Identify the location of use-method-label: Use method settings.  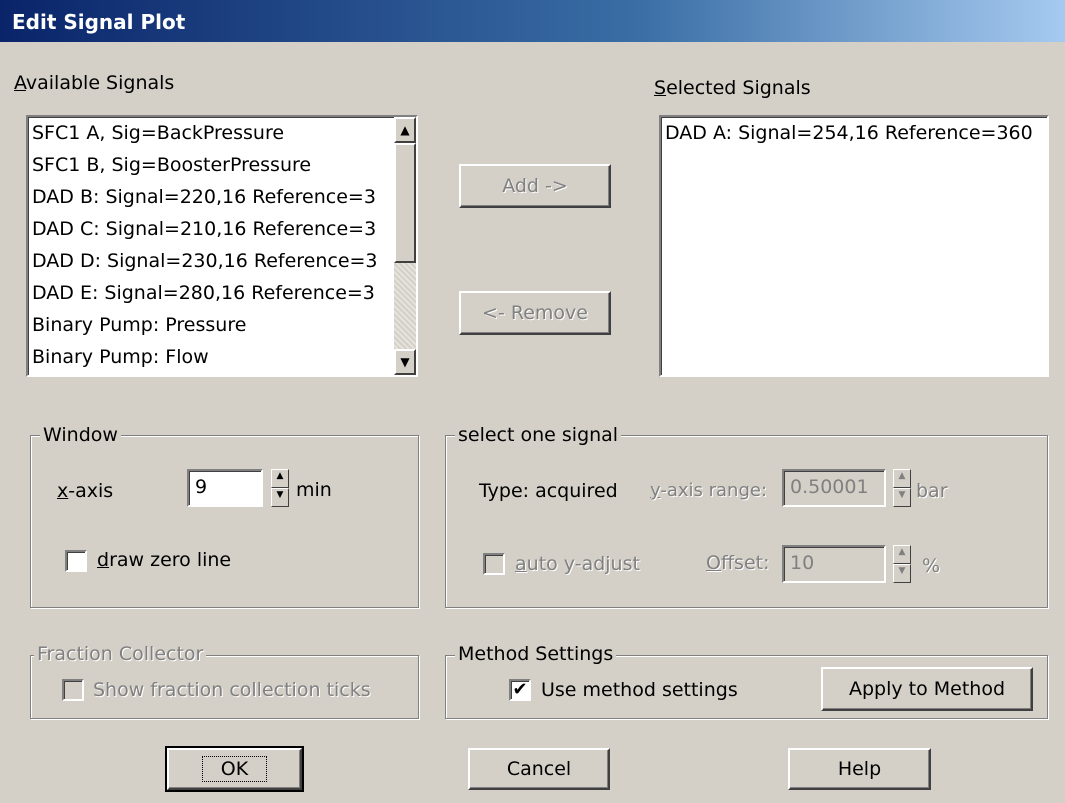
(639, 690).